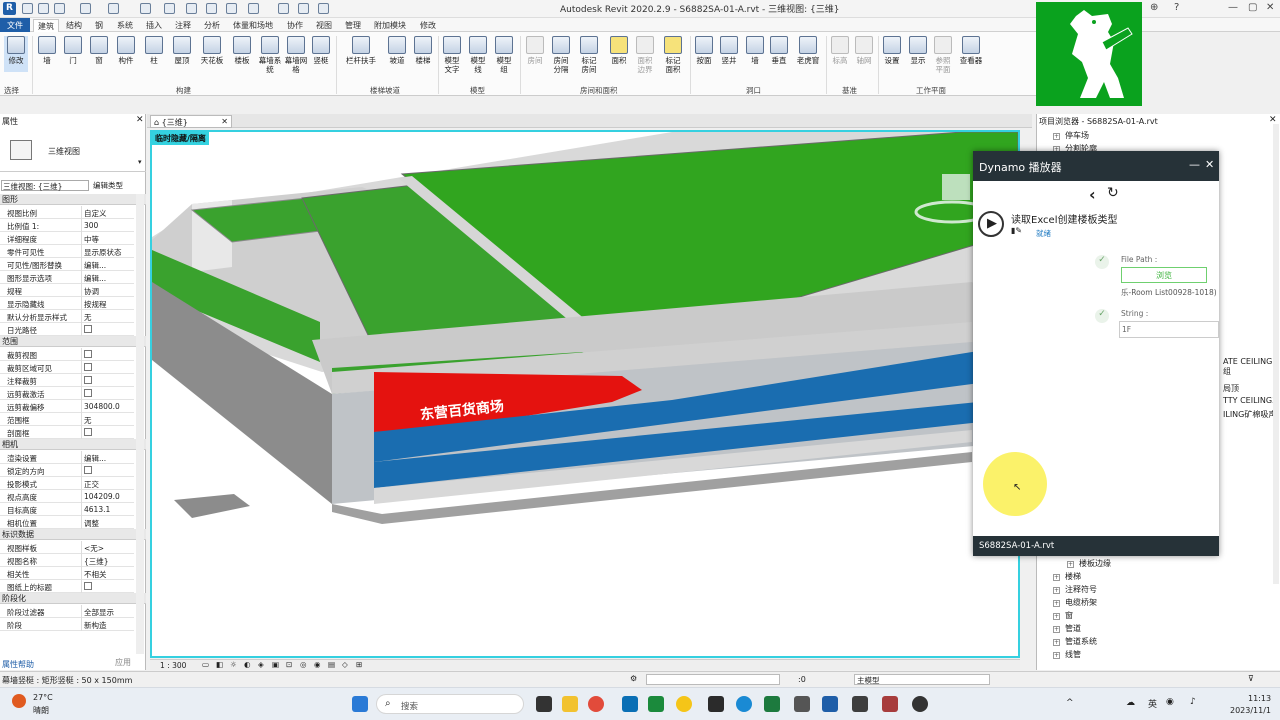  Describe the element at coordinates (359, 664) in the screenshot. I see `constraints-icon: ⊞` at that location.